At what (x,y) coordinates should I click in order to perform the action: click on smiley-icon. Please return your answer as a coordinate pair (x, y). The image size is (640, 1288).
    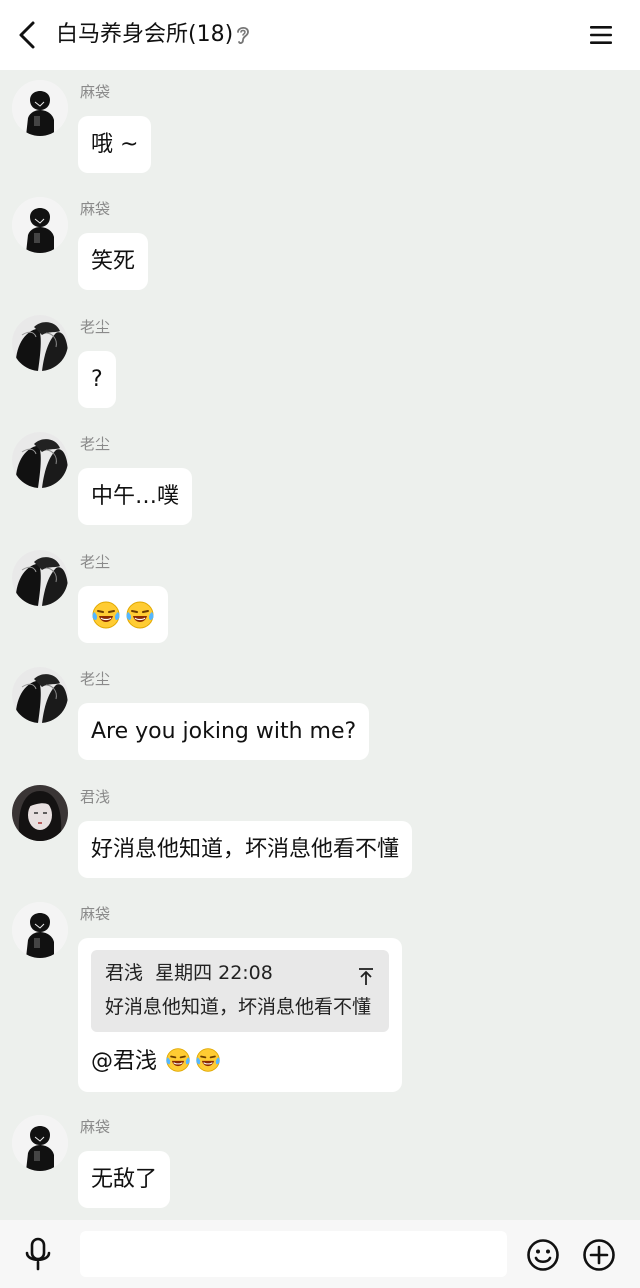
    Looking at the image, I should click on (543, 1255).